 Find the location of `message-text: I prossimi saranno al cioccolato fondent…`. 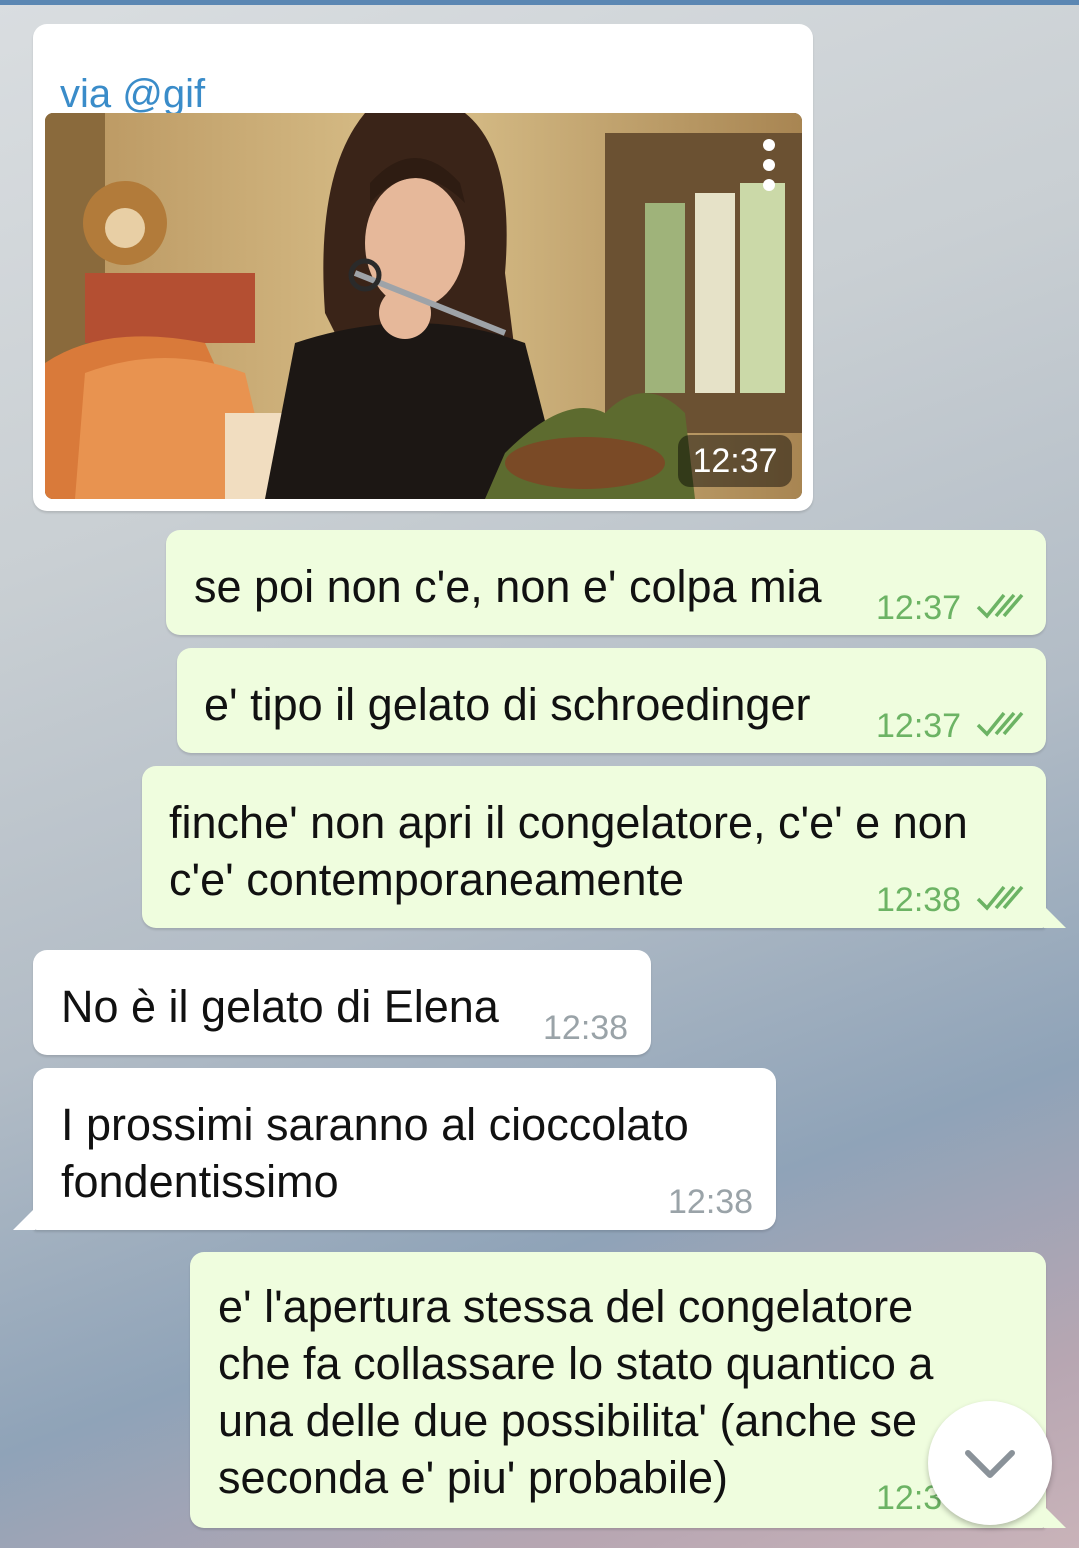

message-text: I prossimi saranno al cioccolato fondent… is located at coordinates (375, 1153).